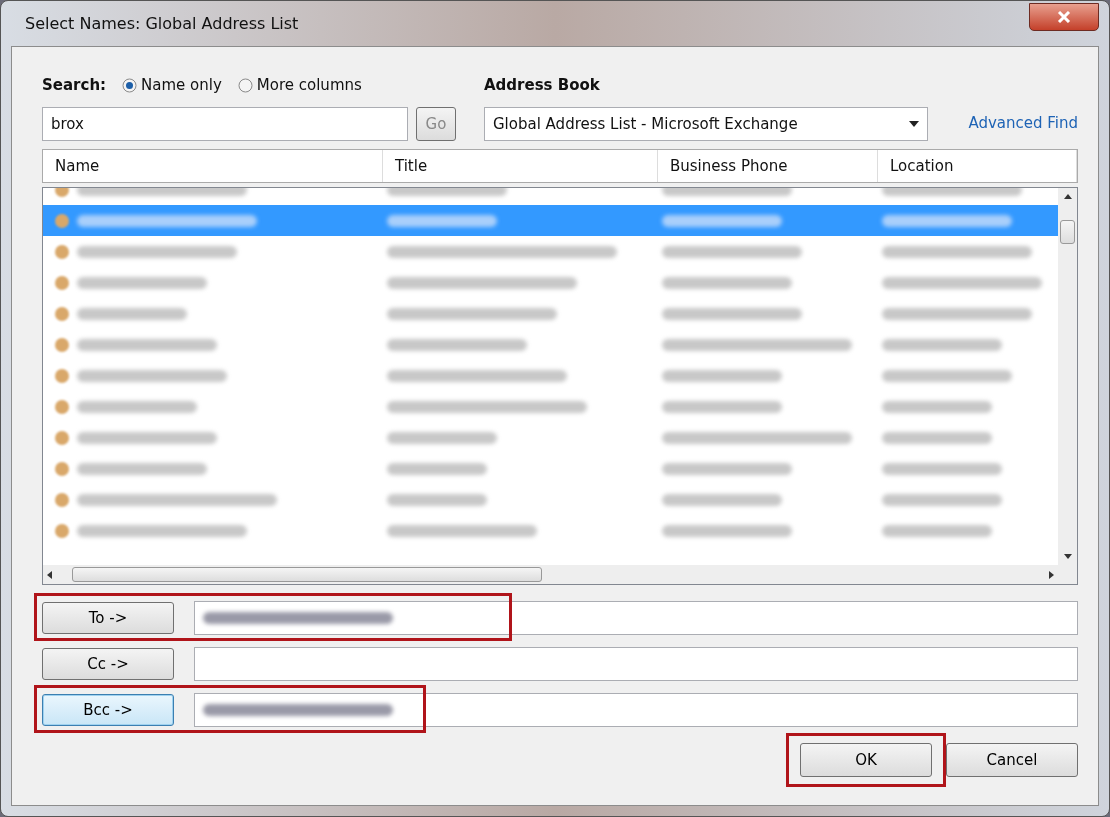  What do you see at coordinates (550, 574) in the screenshot?
I see `horizontal-scrollbar` at bounding box center [550, 574].